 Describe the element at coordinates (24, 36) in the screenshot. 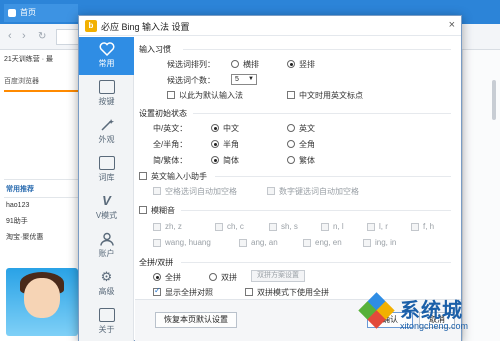

I see `forward-icon: ›` at that location.